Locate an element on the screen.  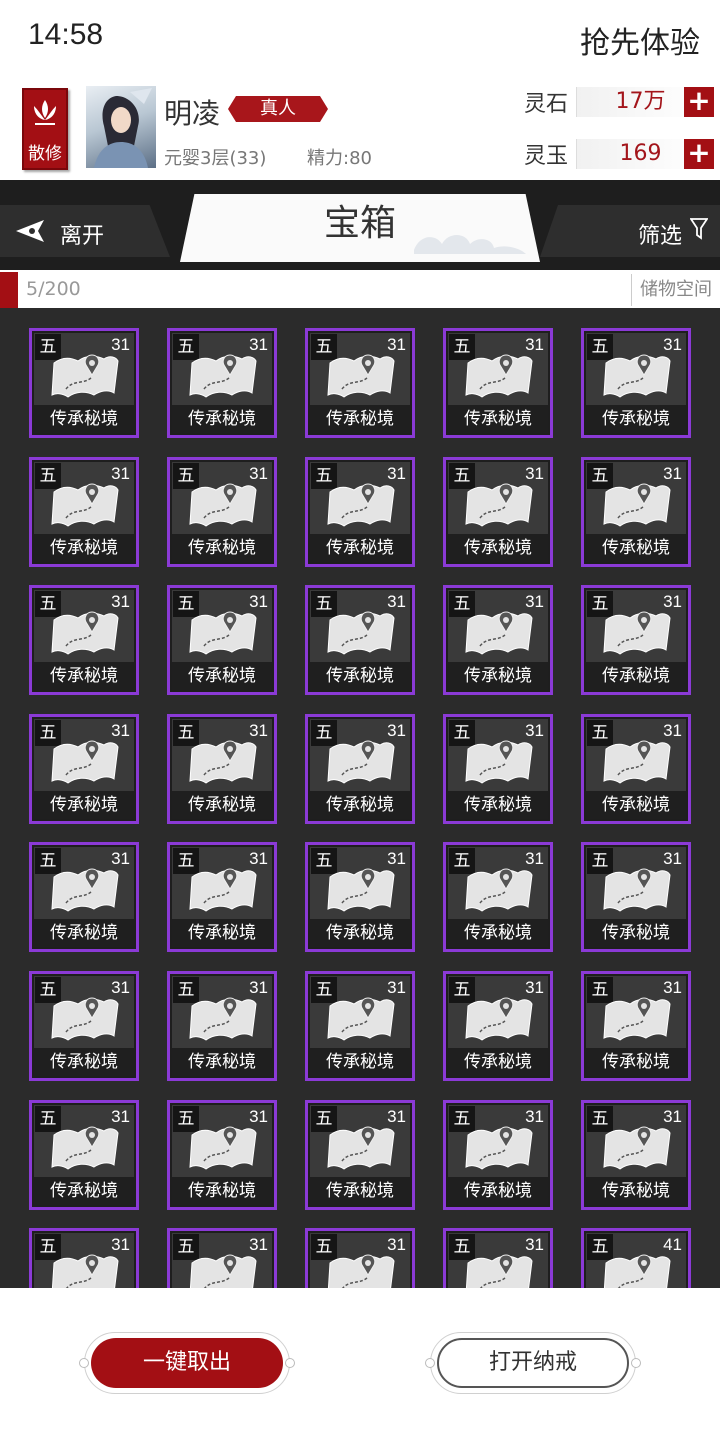
storage-space-label: 储物空间 is located at coordinates (675, 290).